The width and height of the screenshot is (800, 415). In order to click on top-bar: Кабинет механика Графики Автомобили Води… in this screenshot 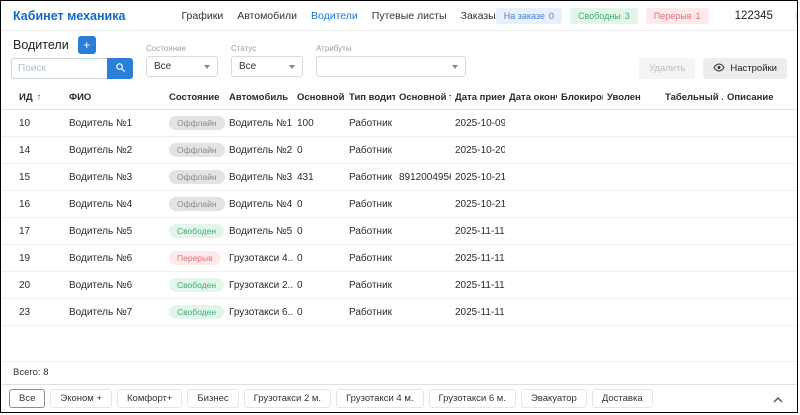, I will do `click(399, 16)`.